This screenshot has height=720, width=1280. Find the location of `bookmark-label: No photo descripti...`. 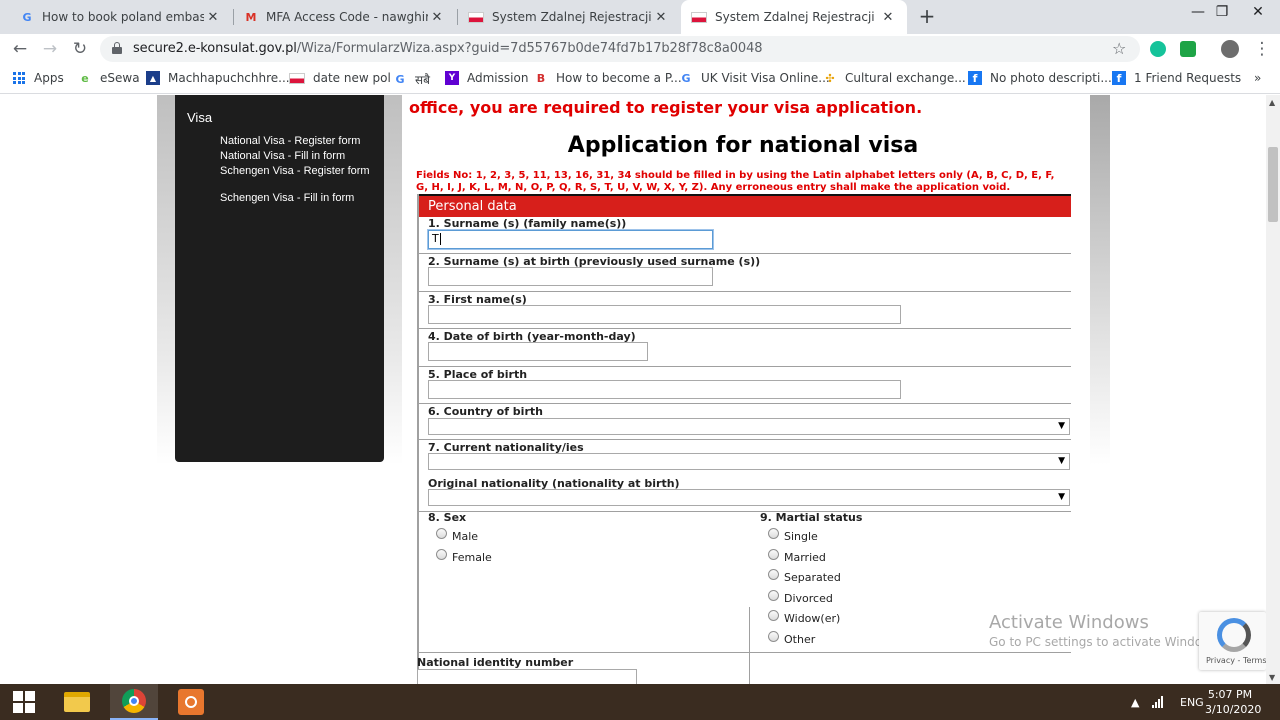

bookmark-label: No photo descripti... is located at coordinates (1051, 78).